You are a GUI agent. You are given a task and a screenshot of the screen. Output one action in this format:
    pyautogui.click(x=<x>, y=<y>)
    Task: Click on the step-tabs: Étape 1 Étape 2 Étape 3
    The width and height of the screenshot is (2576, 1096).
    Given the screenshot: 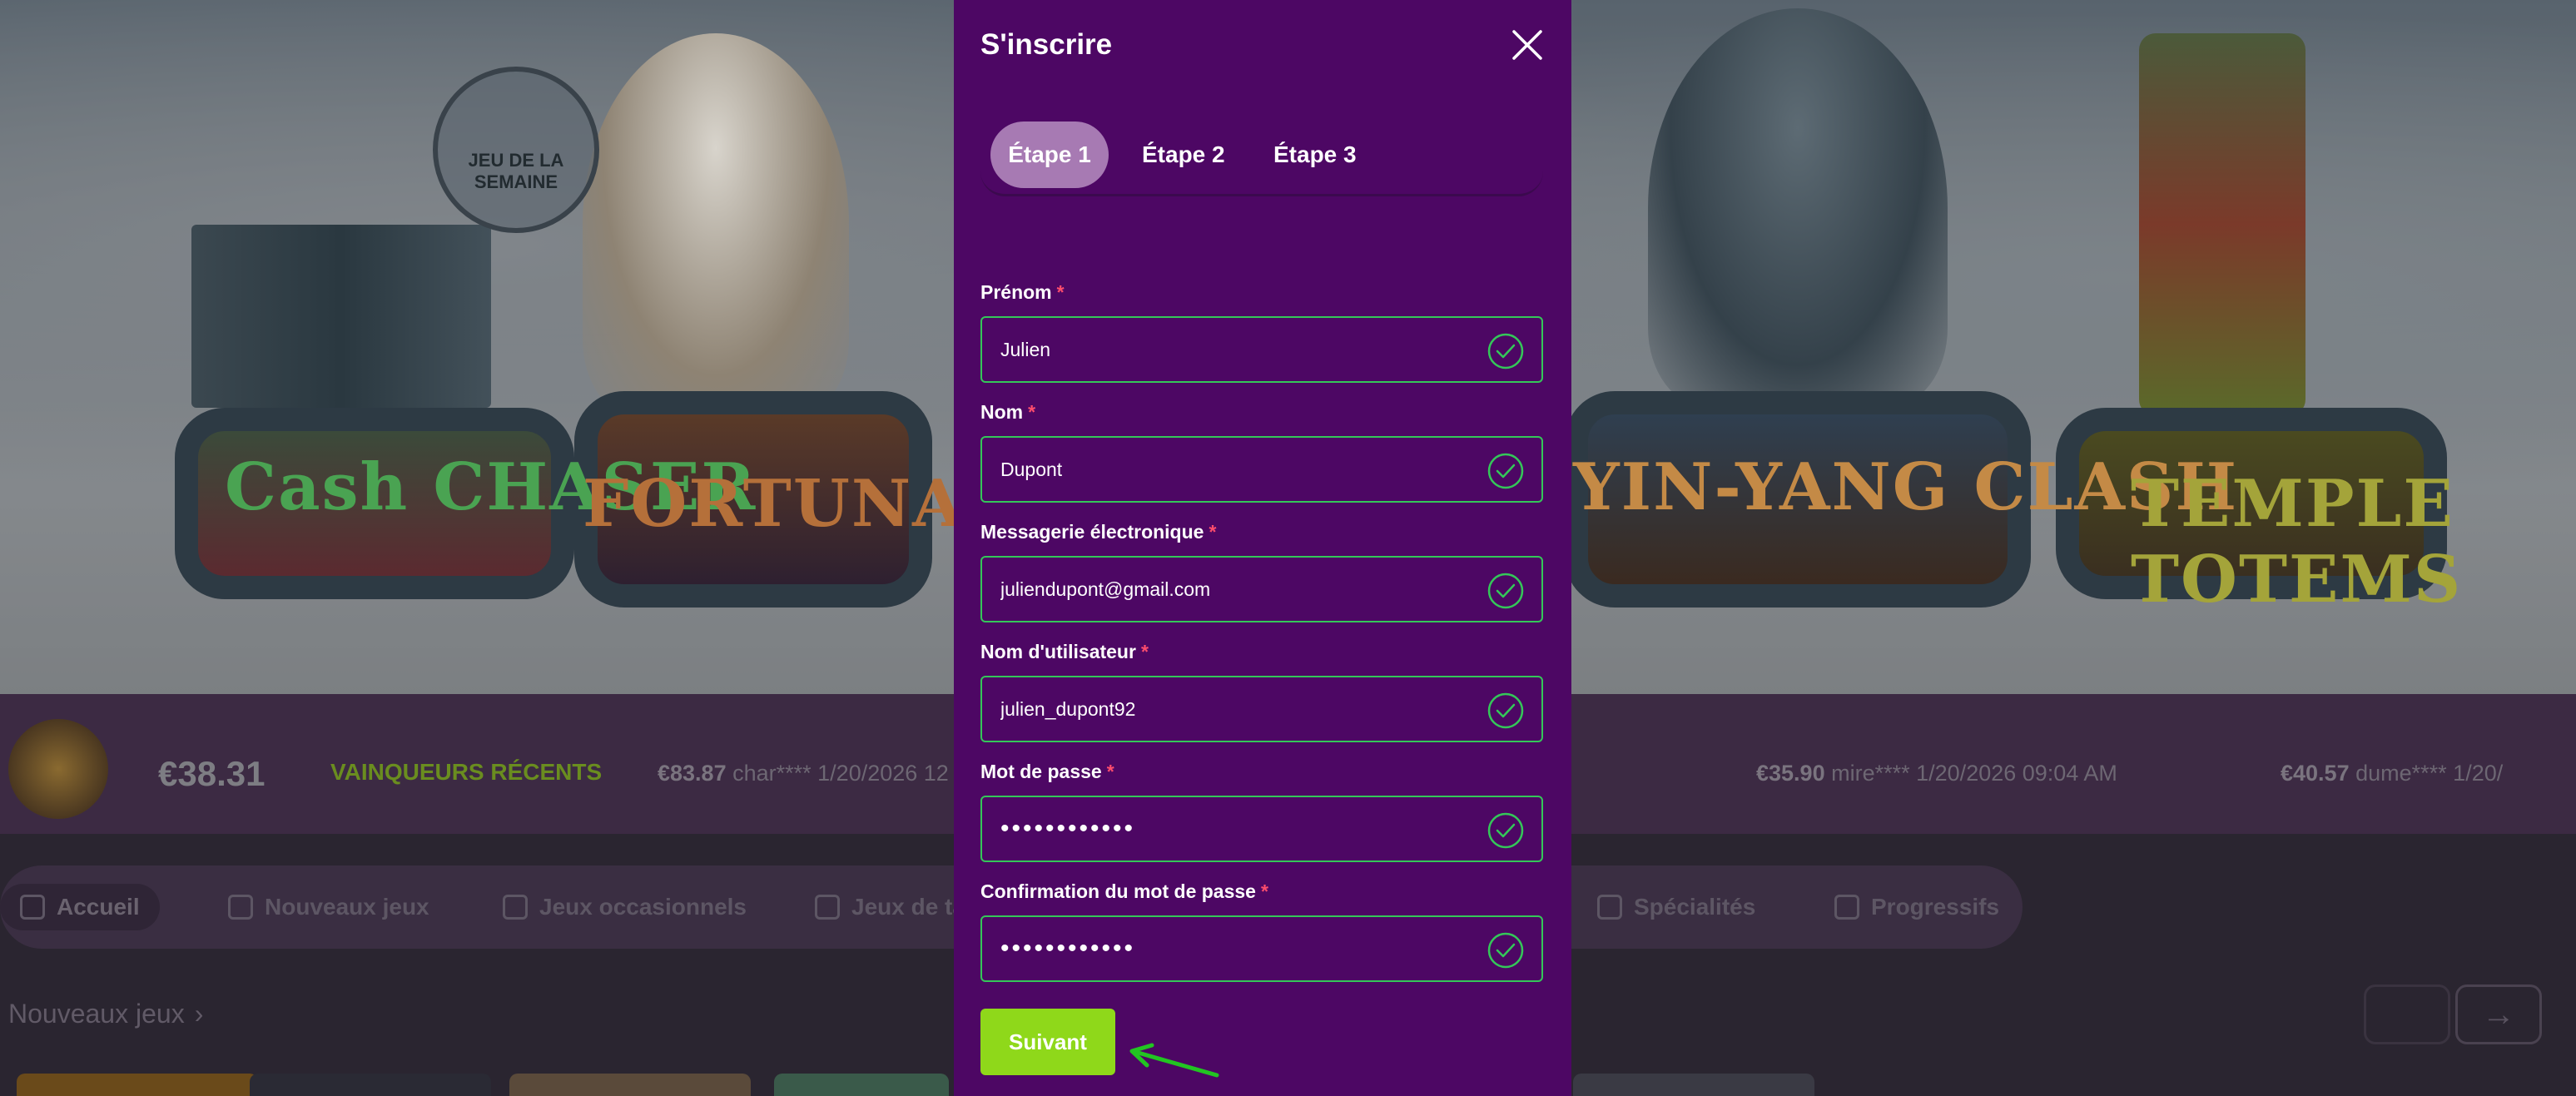 What is the action you would take?
    pyautogui.click(x=1261, y=157)
    